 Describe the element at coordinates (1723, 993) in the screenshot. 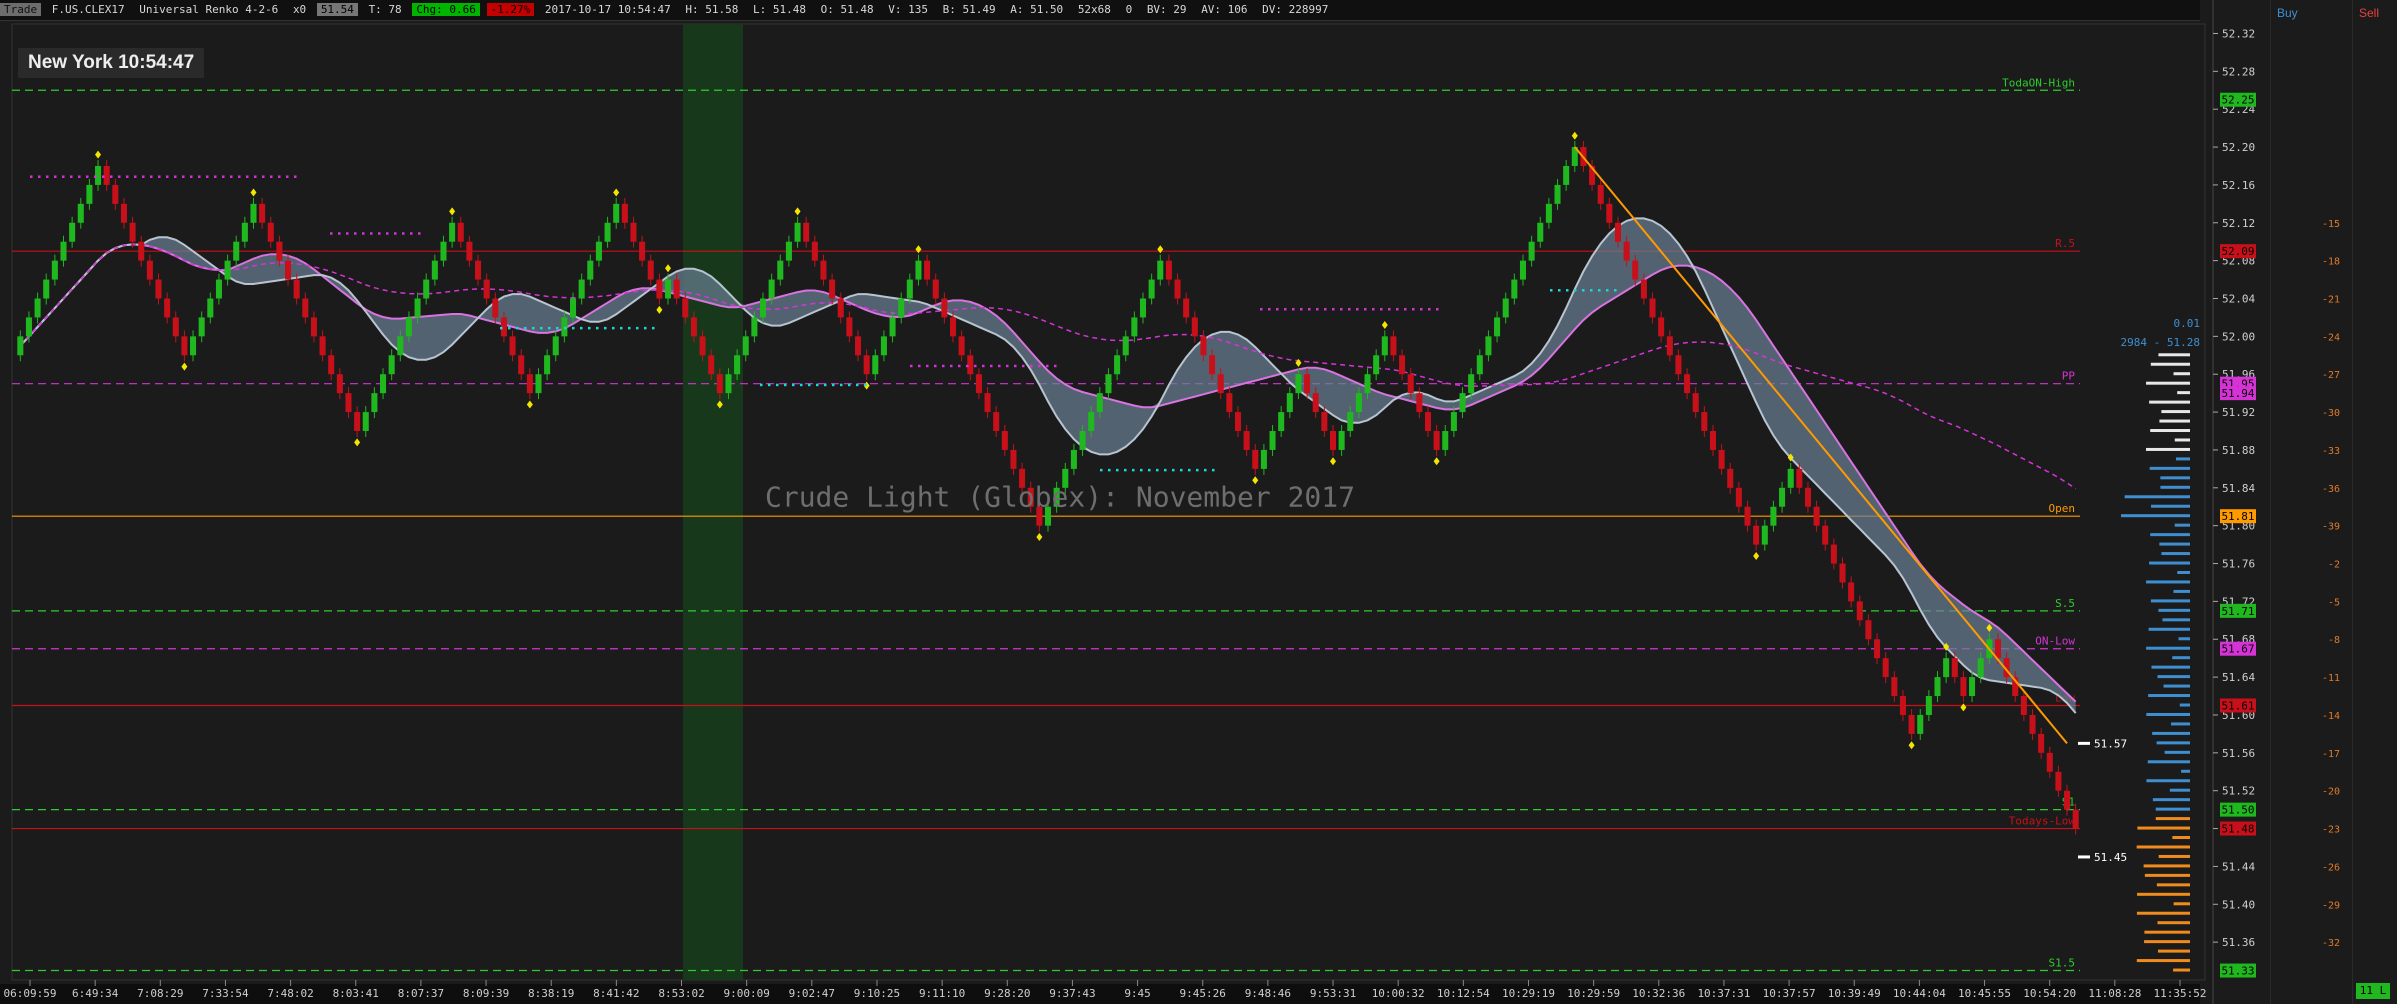

I see `x-tick-label: 10:37:31` at that location.